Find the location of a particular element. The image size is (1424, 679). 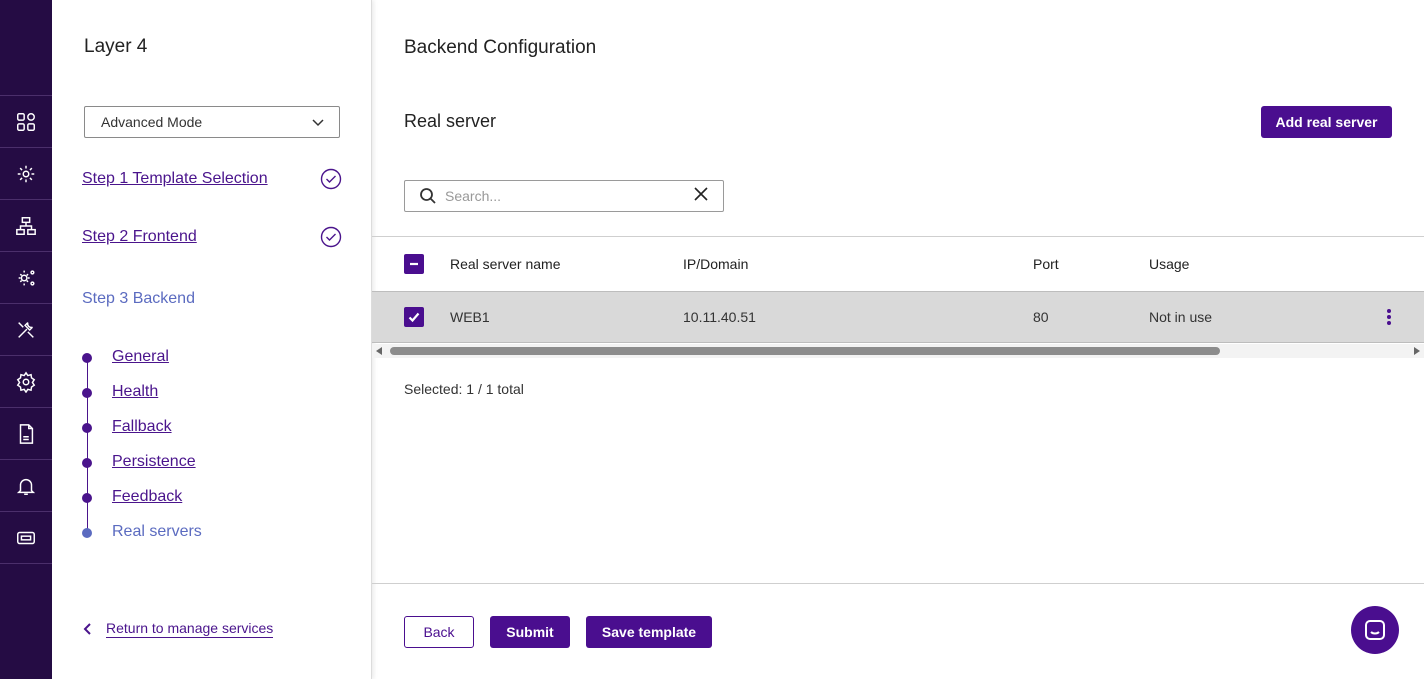

return-to-manage-services-link: Return to manage services is located at coordinates (177, 629).